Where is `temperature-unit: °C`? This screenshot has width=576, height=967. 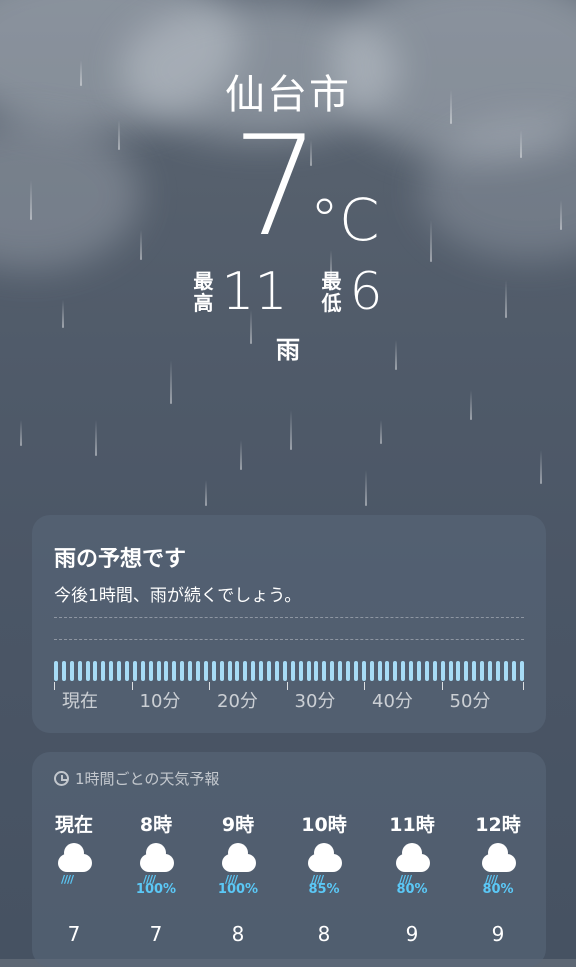 temperature-unit: °C is located at coordinates (345, 220).